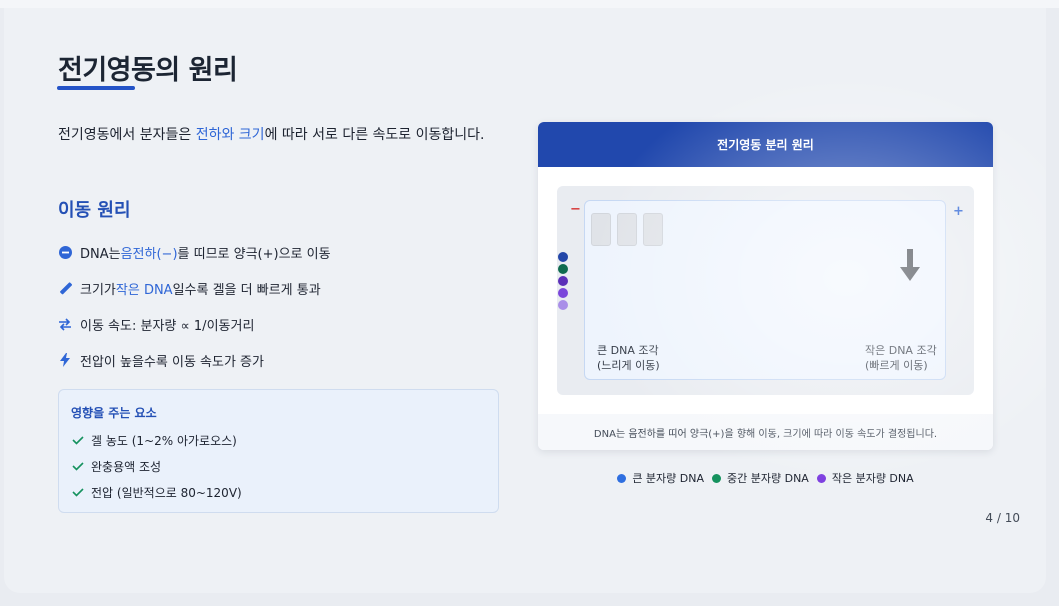 The image size is (1059, 606). I want to click on bullet-text: 이동 속도: 분자량 ∝ 1/이동거리, so click(167, 326).